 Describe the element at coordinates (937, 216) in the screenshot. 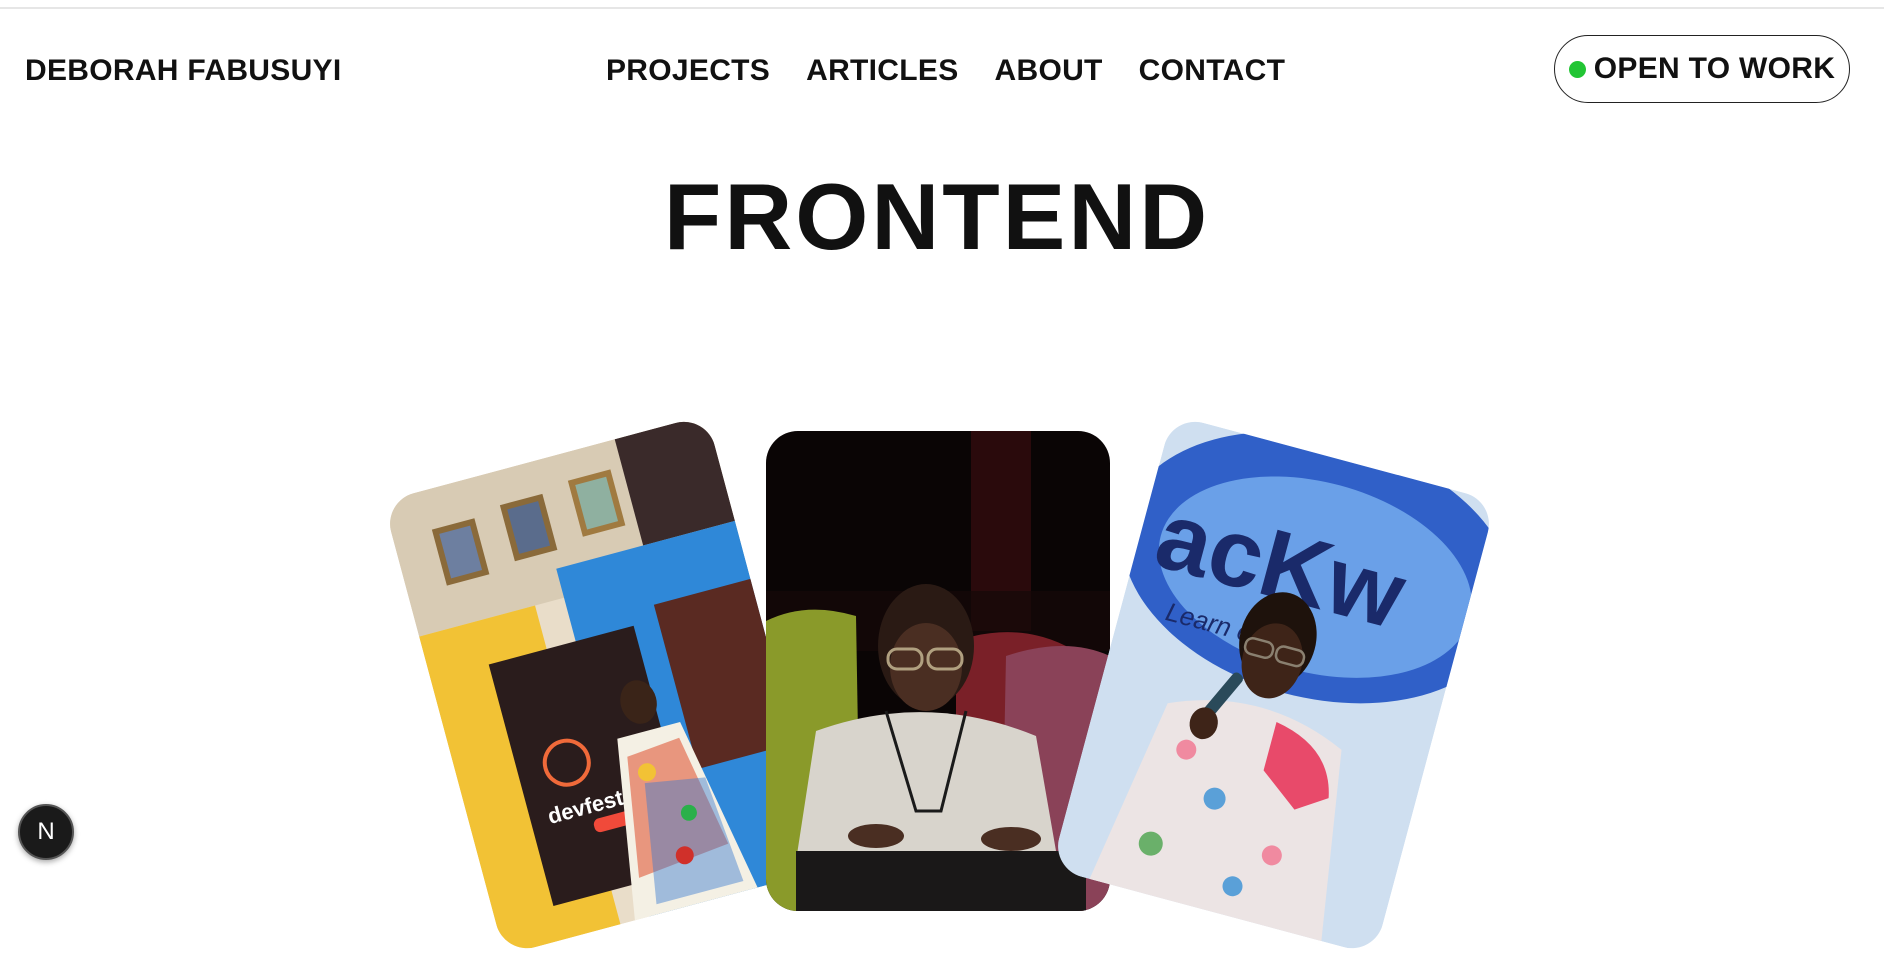

I see `hero-title: FRONTEND` at that location.